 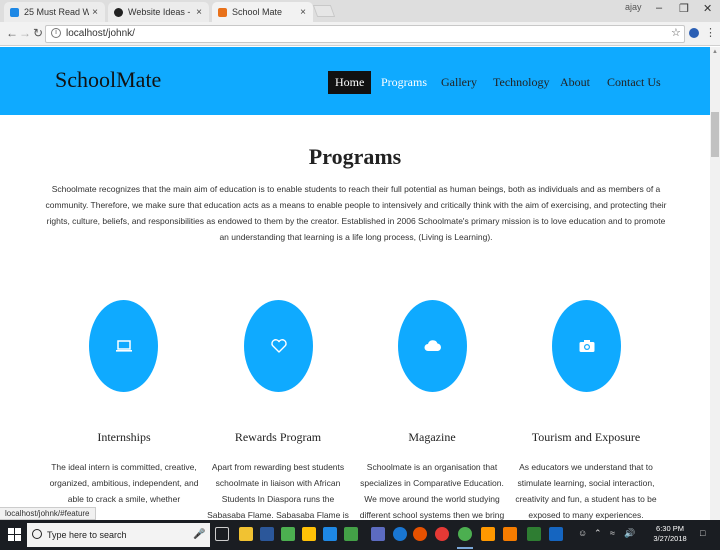 I want to click on tray-chevron-icon: ⌃, so click(x=598, y=533).